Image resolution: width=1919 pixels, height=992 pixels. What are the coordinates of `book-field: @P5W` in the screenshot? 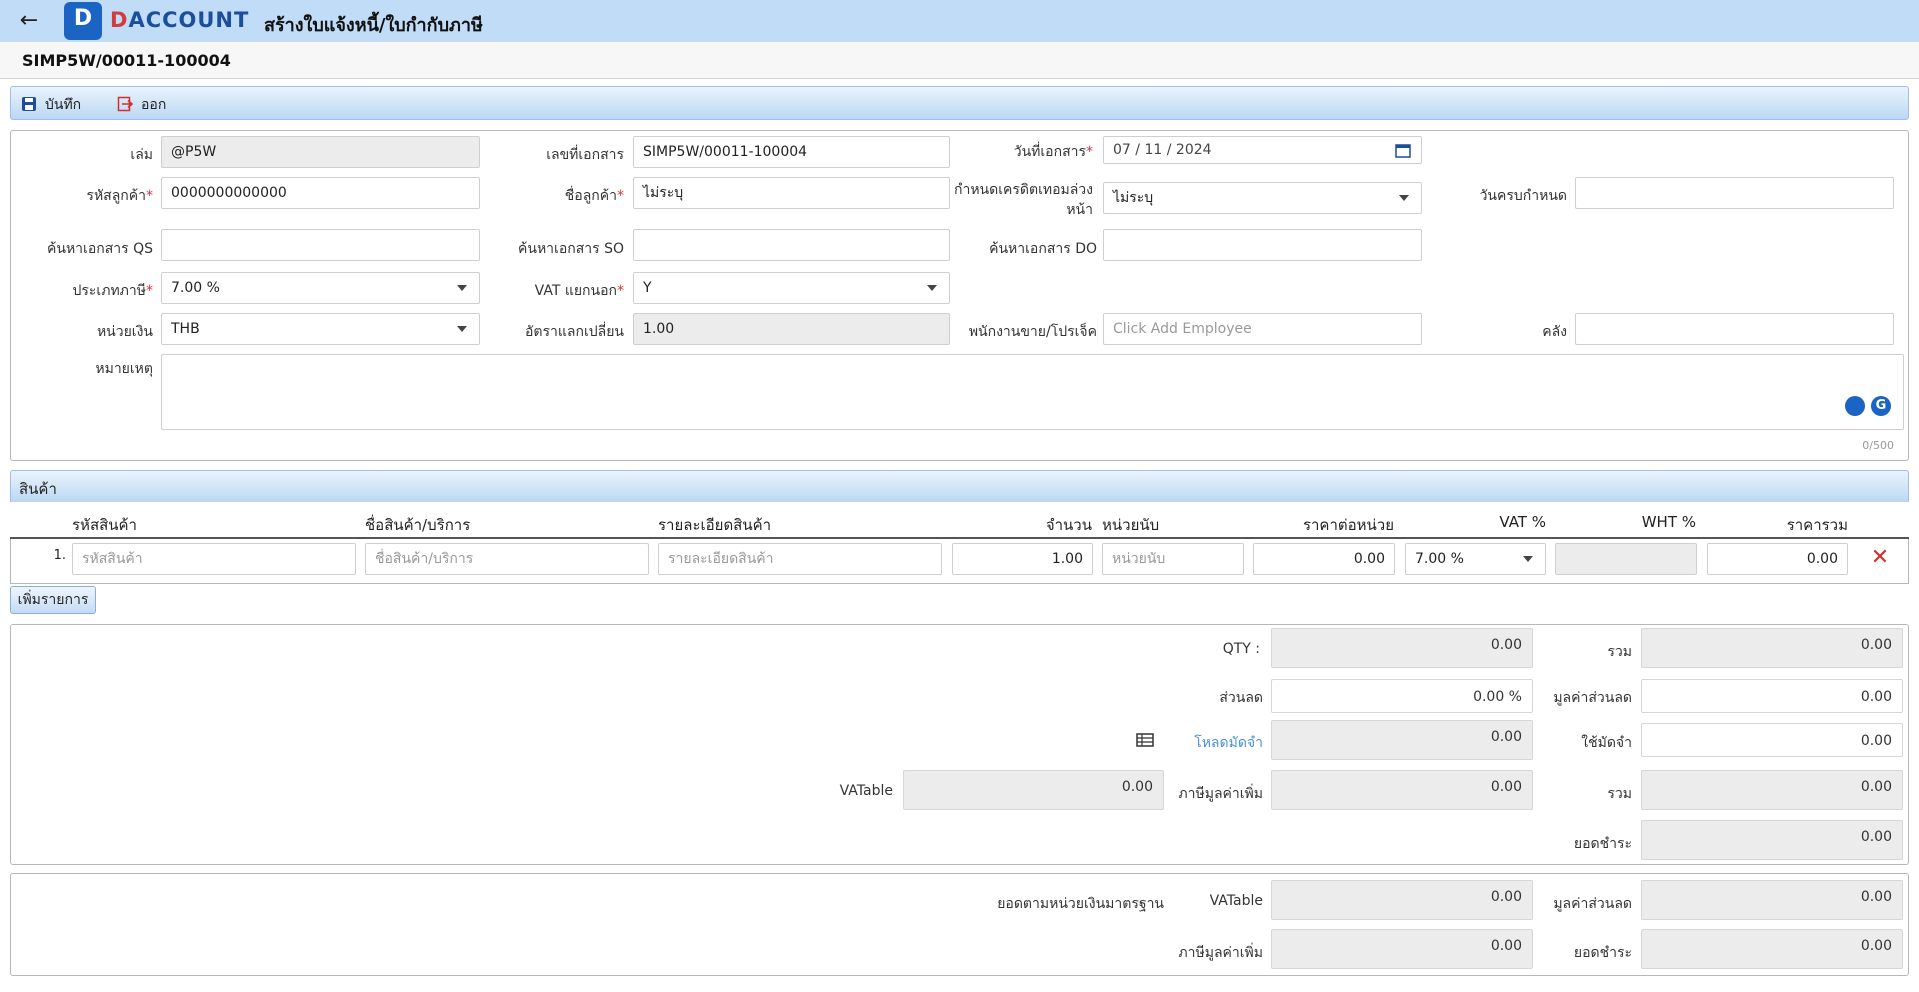 It's located at (320, 152).